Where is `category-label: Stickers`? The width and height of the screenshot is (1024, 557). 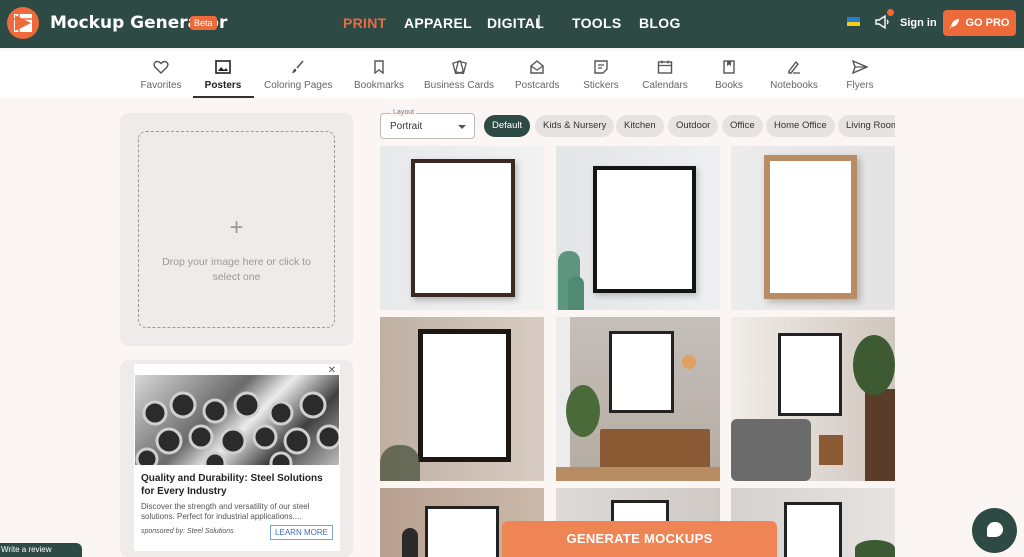 category-label: Stickers is located at coordinates (601, 85).